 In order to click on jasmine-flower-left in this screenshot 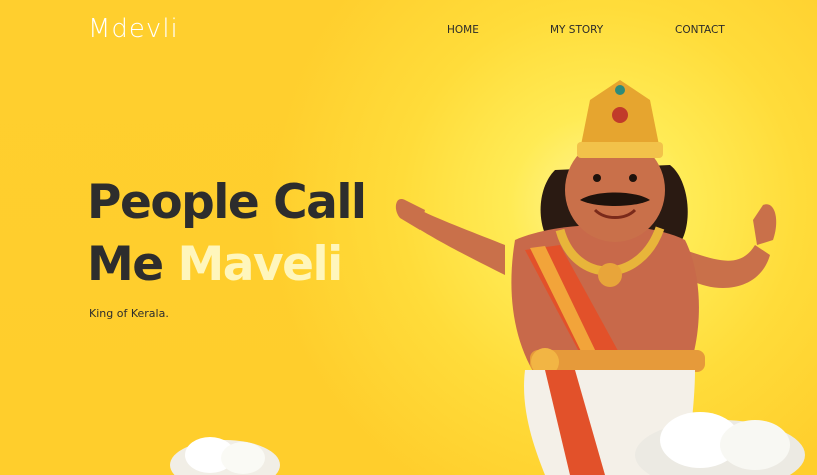, I will do `click(225, 456)`.